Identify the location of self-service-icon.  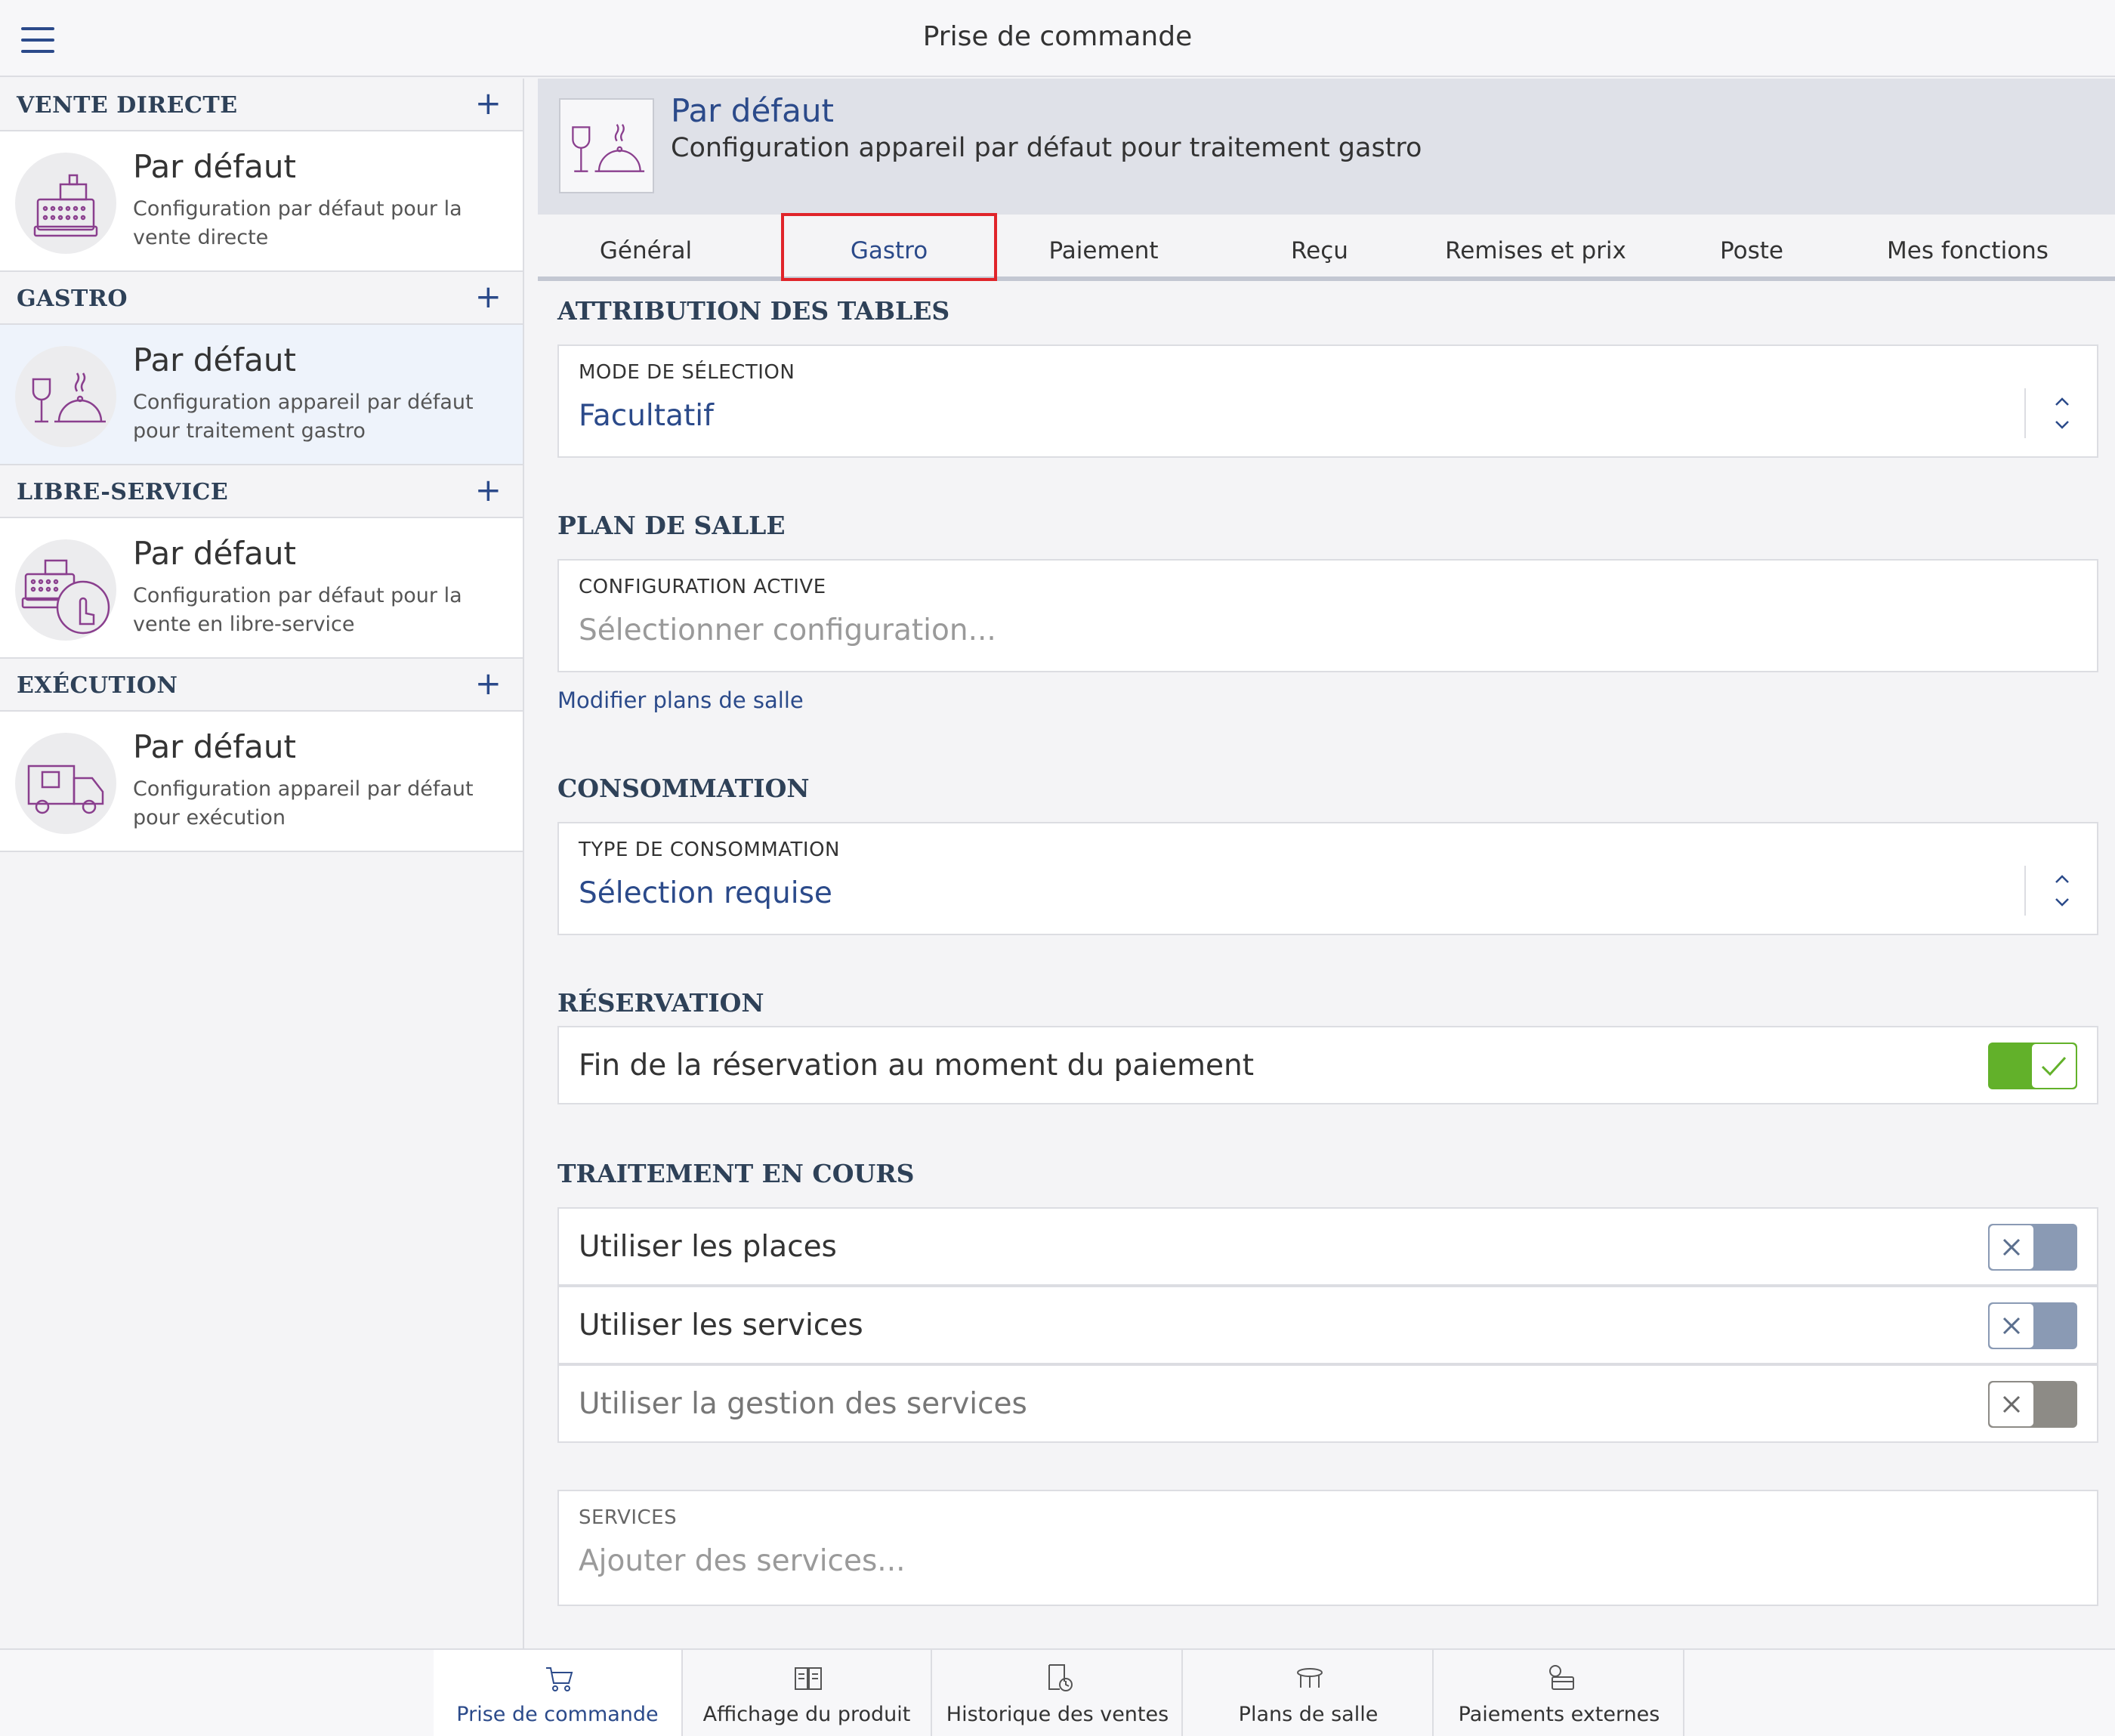
(65, 590).